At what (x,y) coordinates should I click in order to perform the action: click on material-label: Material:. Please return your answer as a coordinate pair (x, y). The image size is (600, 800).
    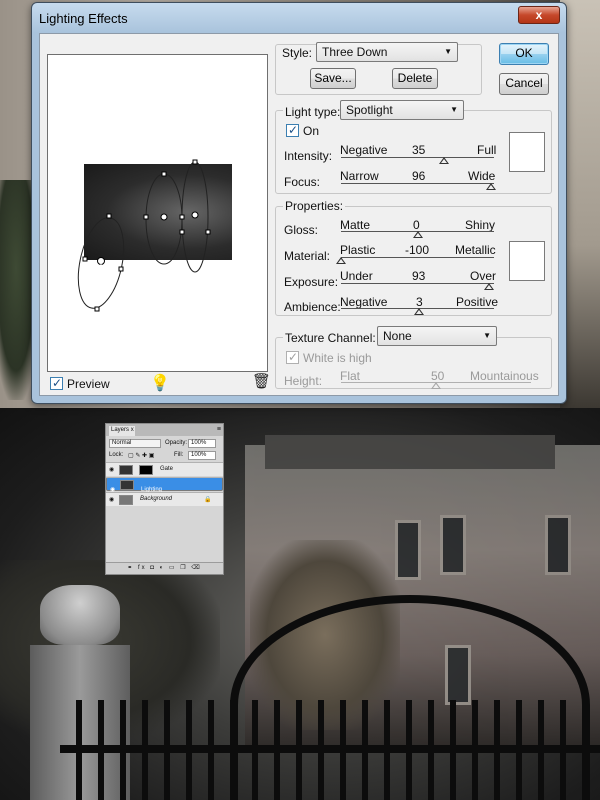
    Looking at the image, I should click on (307, 256).